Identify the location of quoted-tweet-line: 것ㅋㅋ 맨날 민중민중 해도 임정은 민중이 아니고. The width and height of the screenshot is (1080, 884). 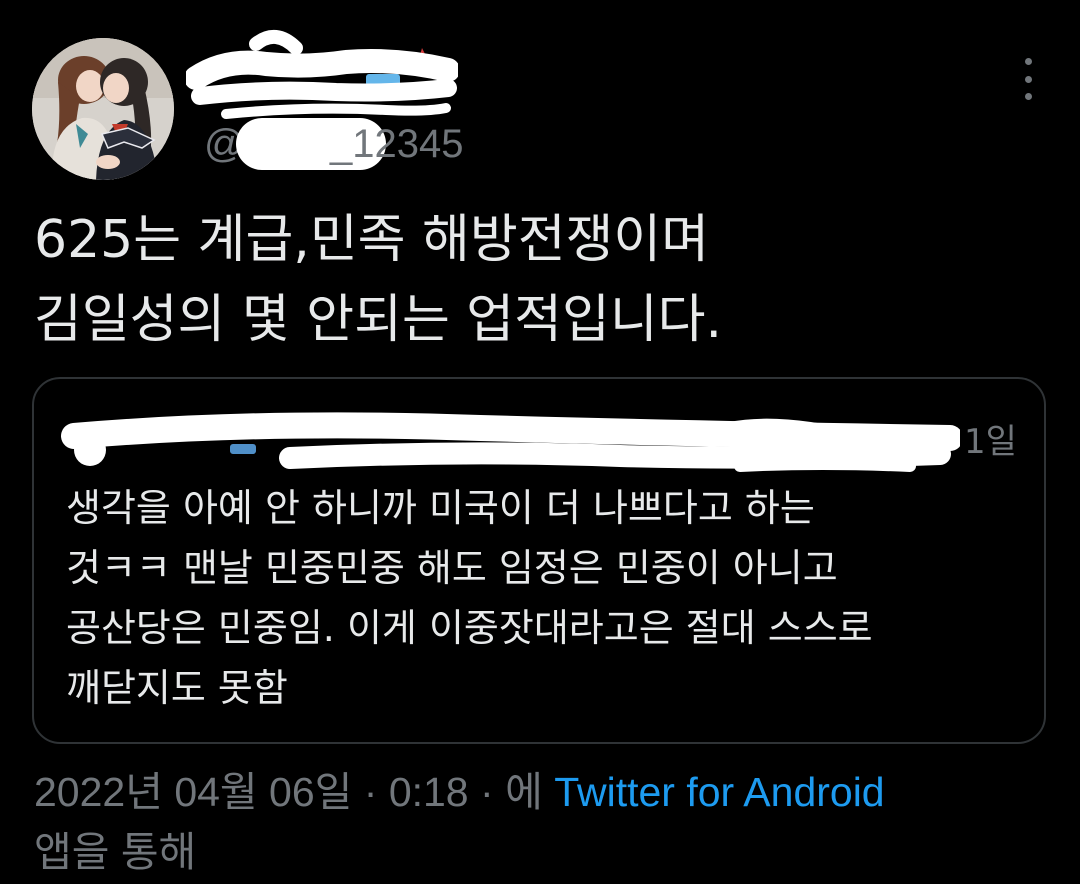
(452, 568).